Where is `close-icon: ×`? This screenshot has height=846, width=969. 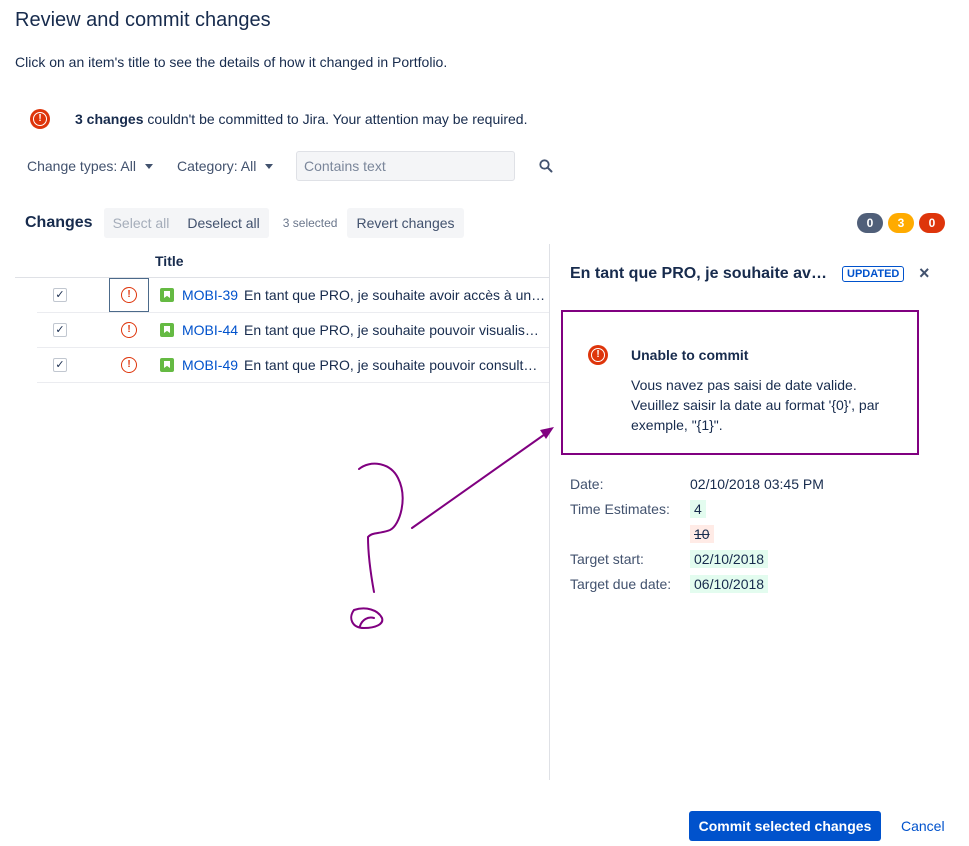
close-icon: × is located at coordinates (926, 273).